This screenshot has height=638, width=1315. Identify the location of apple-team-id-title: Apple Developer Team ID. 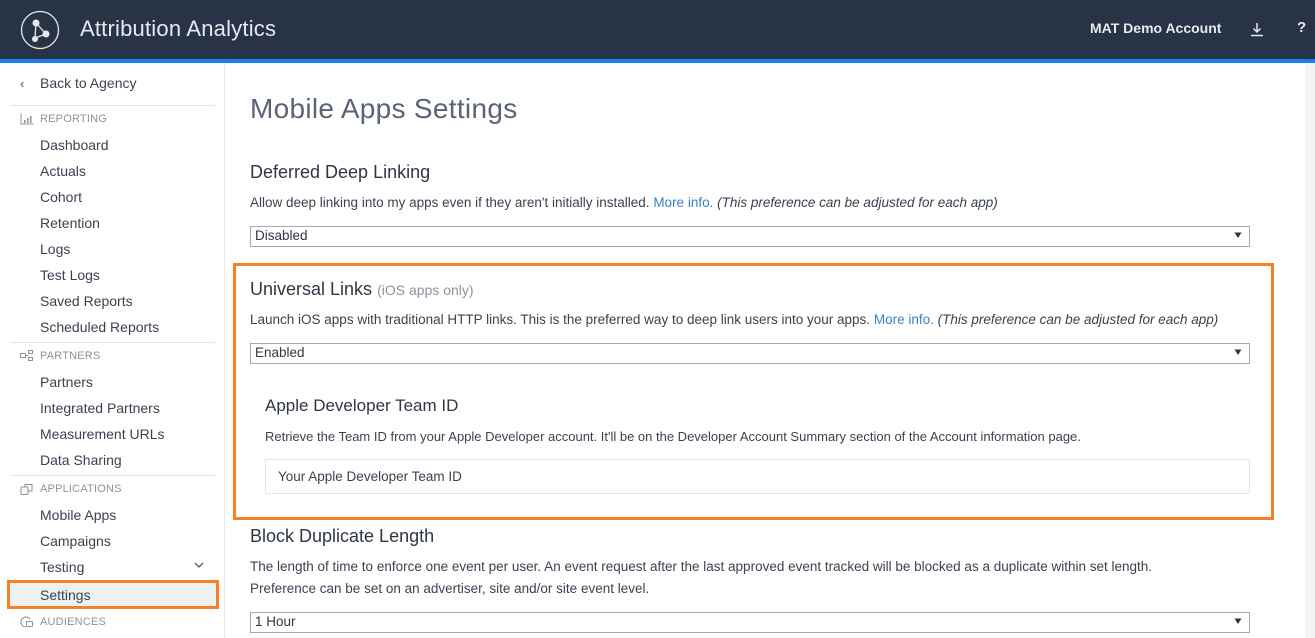
(362, 405).